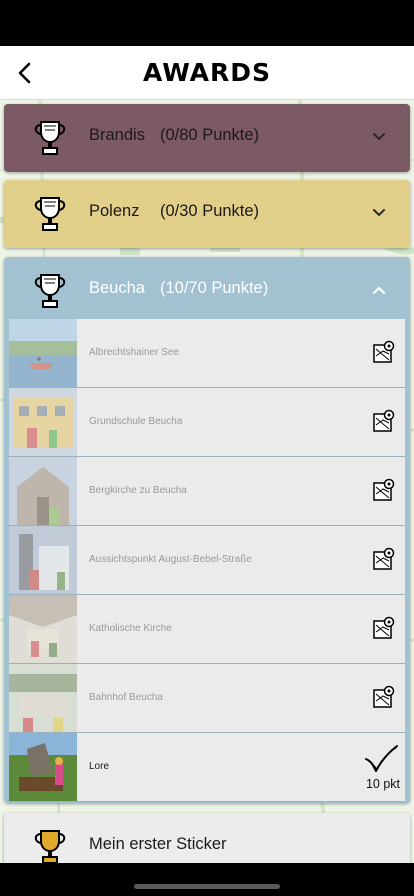 This screenshot has width=414, height=896. I want to click on item-label: Aussichtspunkt August-Bebel-Straße, so click(170, 559).